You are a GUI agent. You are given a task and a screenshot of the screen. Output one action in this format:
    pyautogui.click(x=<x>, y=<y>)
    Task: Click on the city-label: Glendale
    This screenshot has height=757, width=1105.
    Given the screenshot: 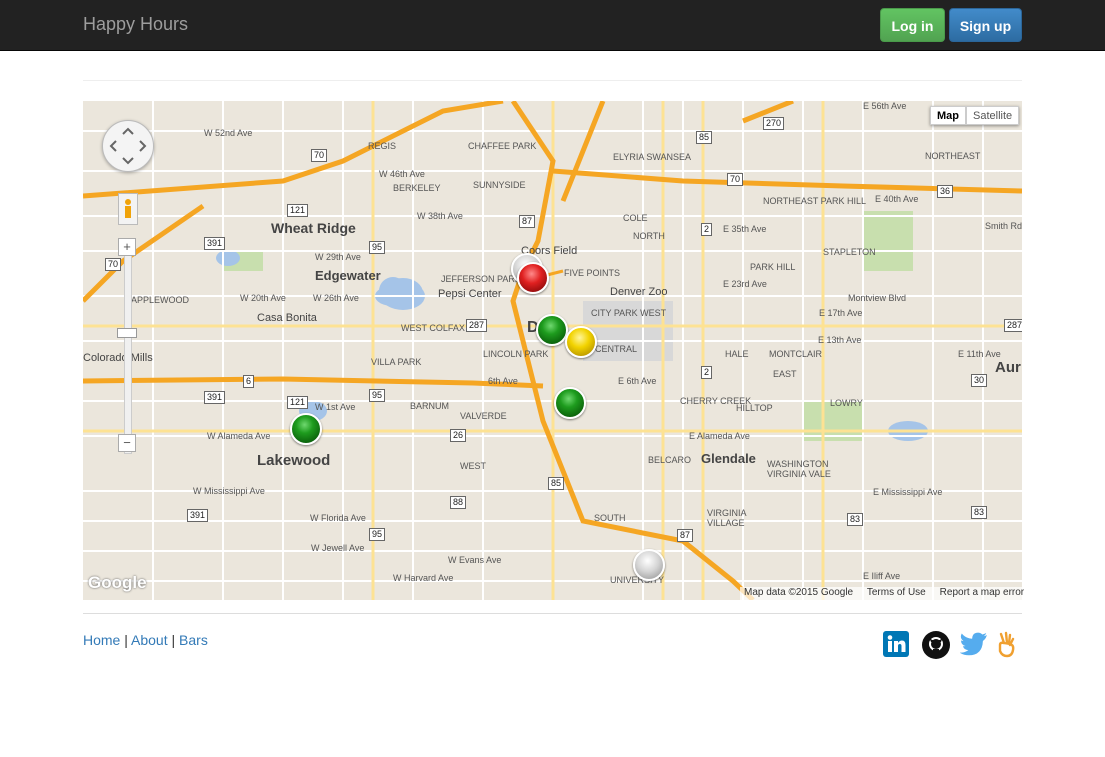 What is the action you would take?
    pyautogui.click(x=728, y=458)
    